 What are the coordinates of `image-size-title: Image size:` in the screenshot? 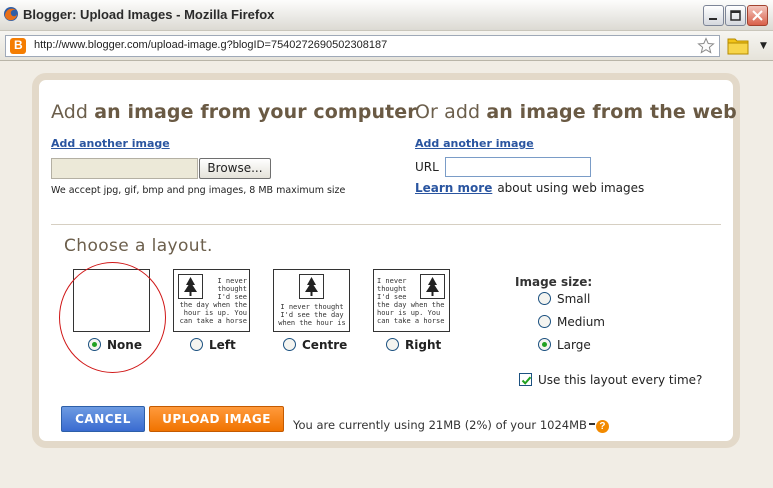 It's located at (554, 282).